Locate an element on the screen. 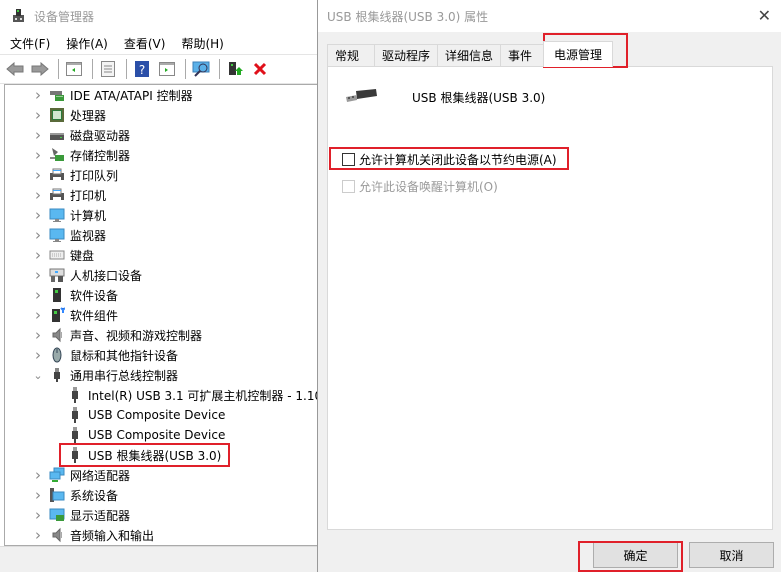 The height and width of the screenshot is (572, 781). menu-bar: 文件(F) 操作(A) 查看(V) 帮助(H) is located at coordinates (159, 43).